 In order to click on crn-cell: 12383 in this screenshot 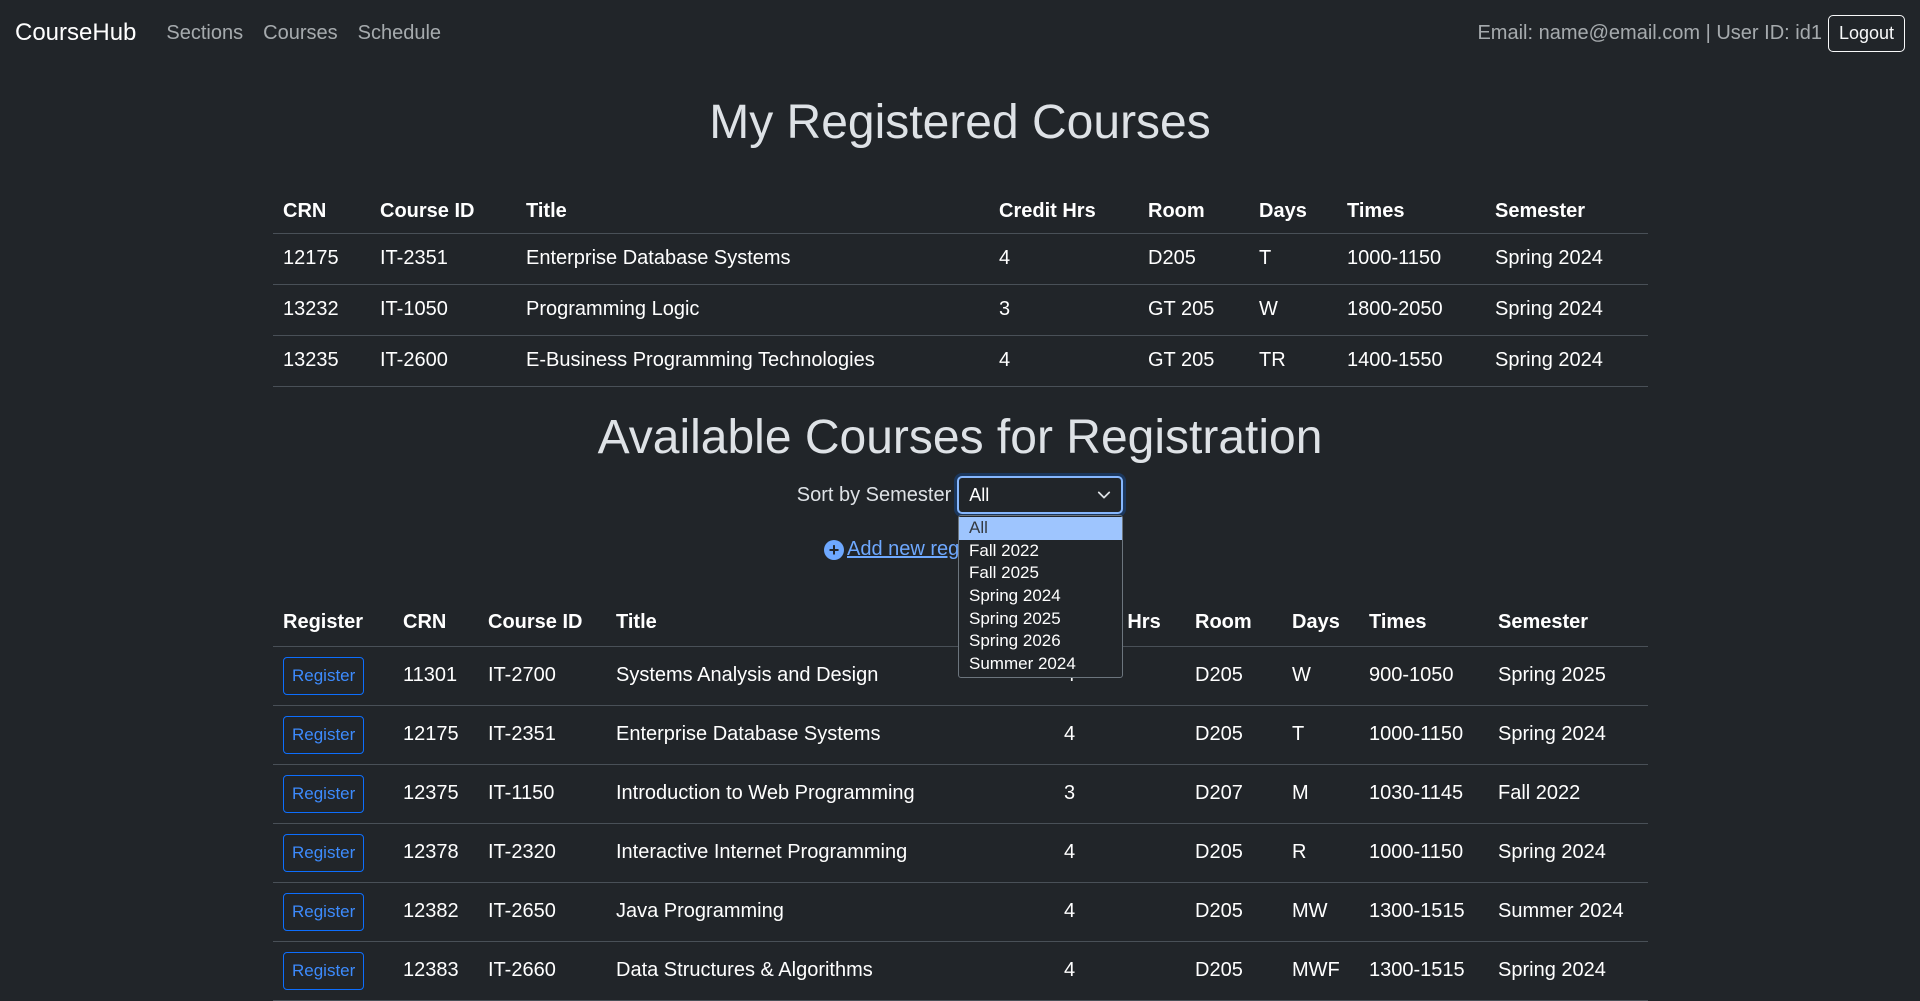, I will do `click(431, 970)`.